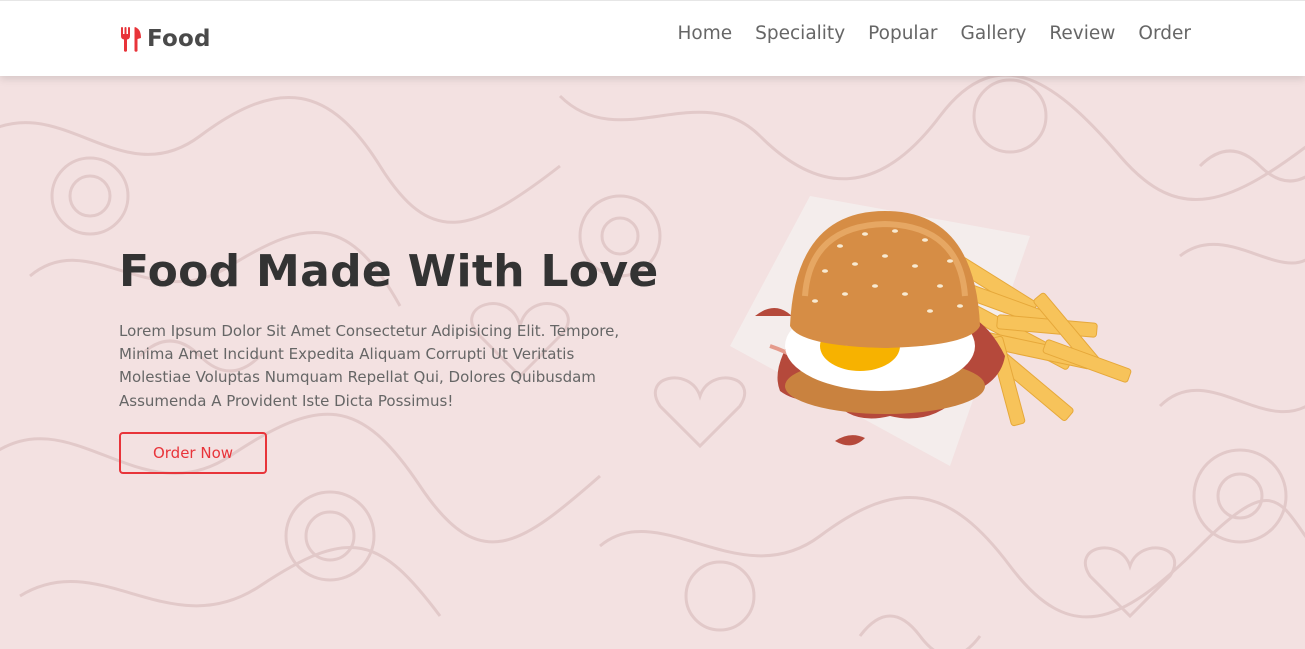 This screenshot has height=649, width=1305. I want to click on nav-home: Home, so click(705, 33).